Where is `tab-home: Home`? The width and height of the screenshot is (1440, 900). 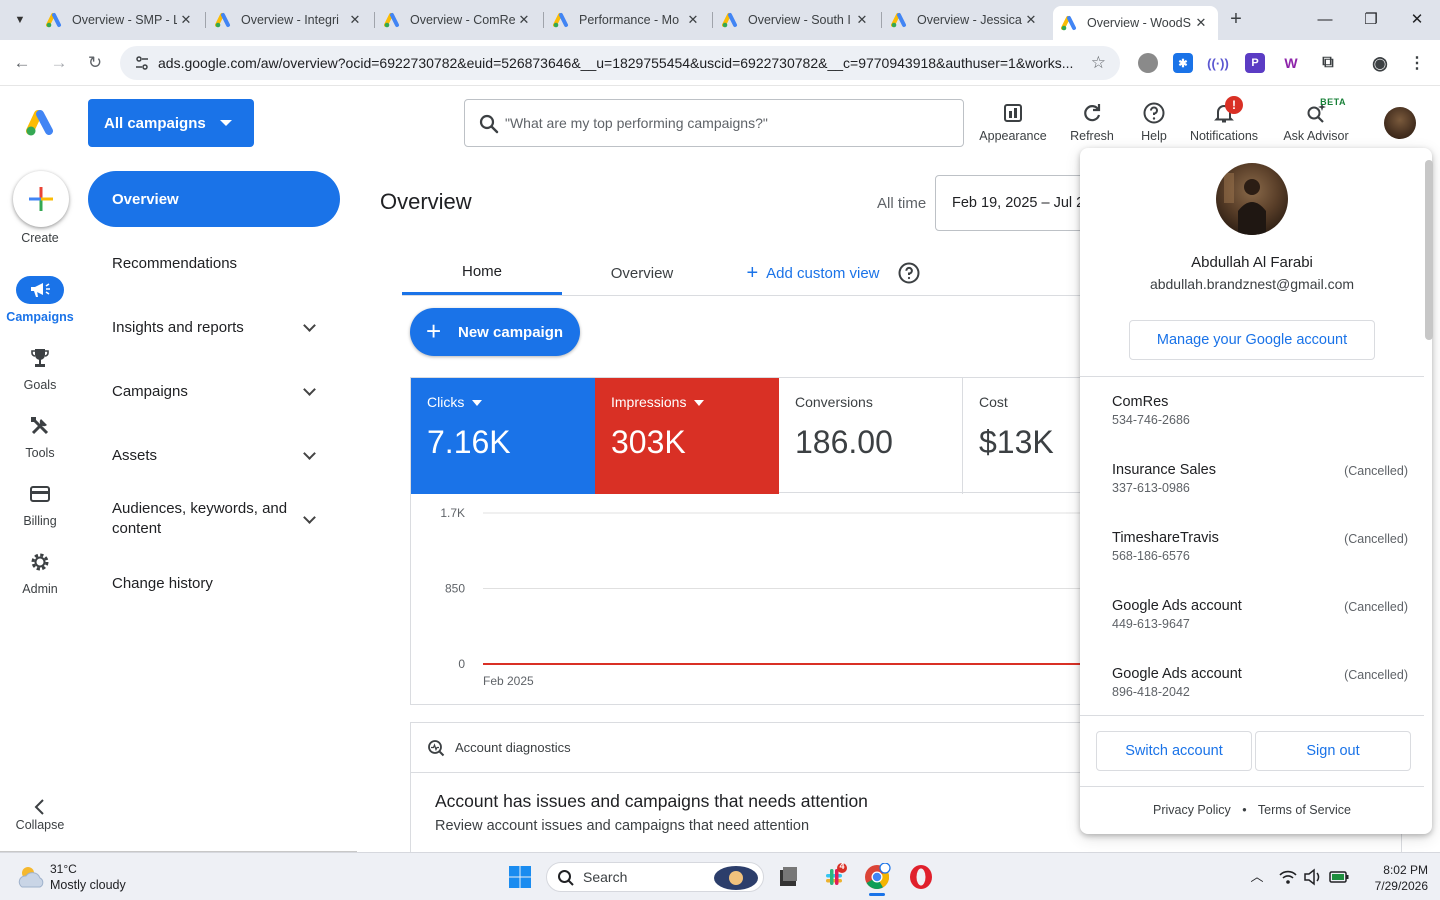 tab-home: Home is located at coordinates (482, 273).